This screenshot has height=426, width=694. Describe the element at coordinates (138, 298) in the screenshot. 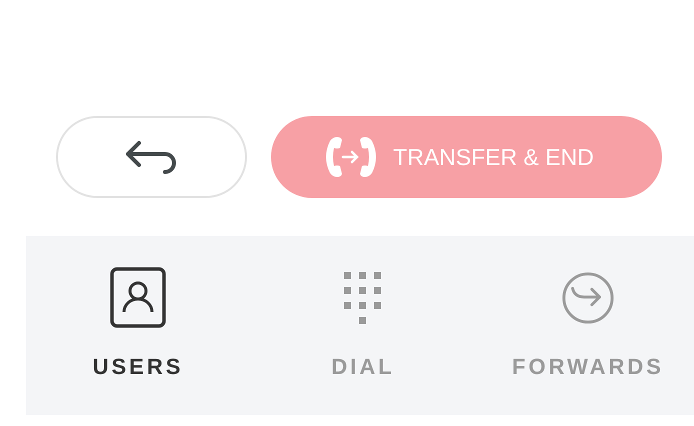

I see `contact-card-icon` at that location.